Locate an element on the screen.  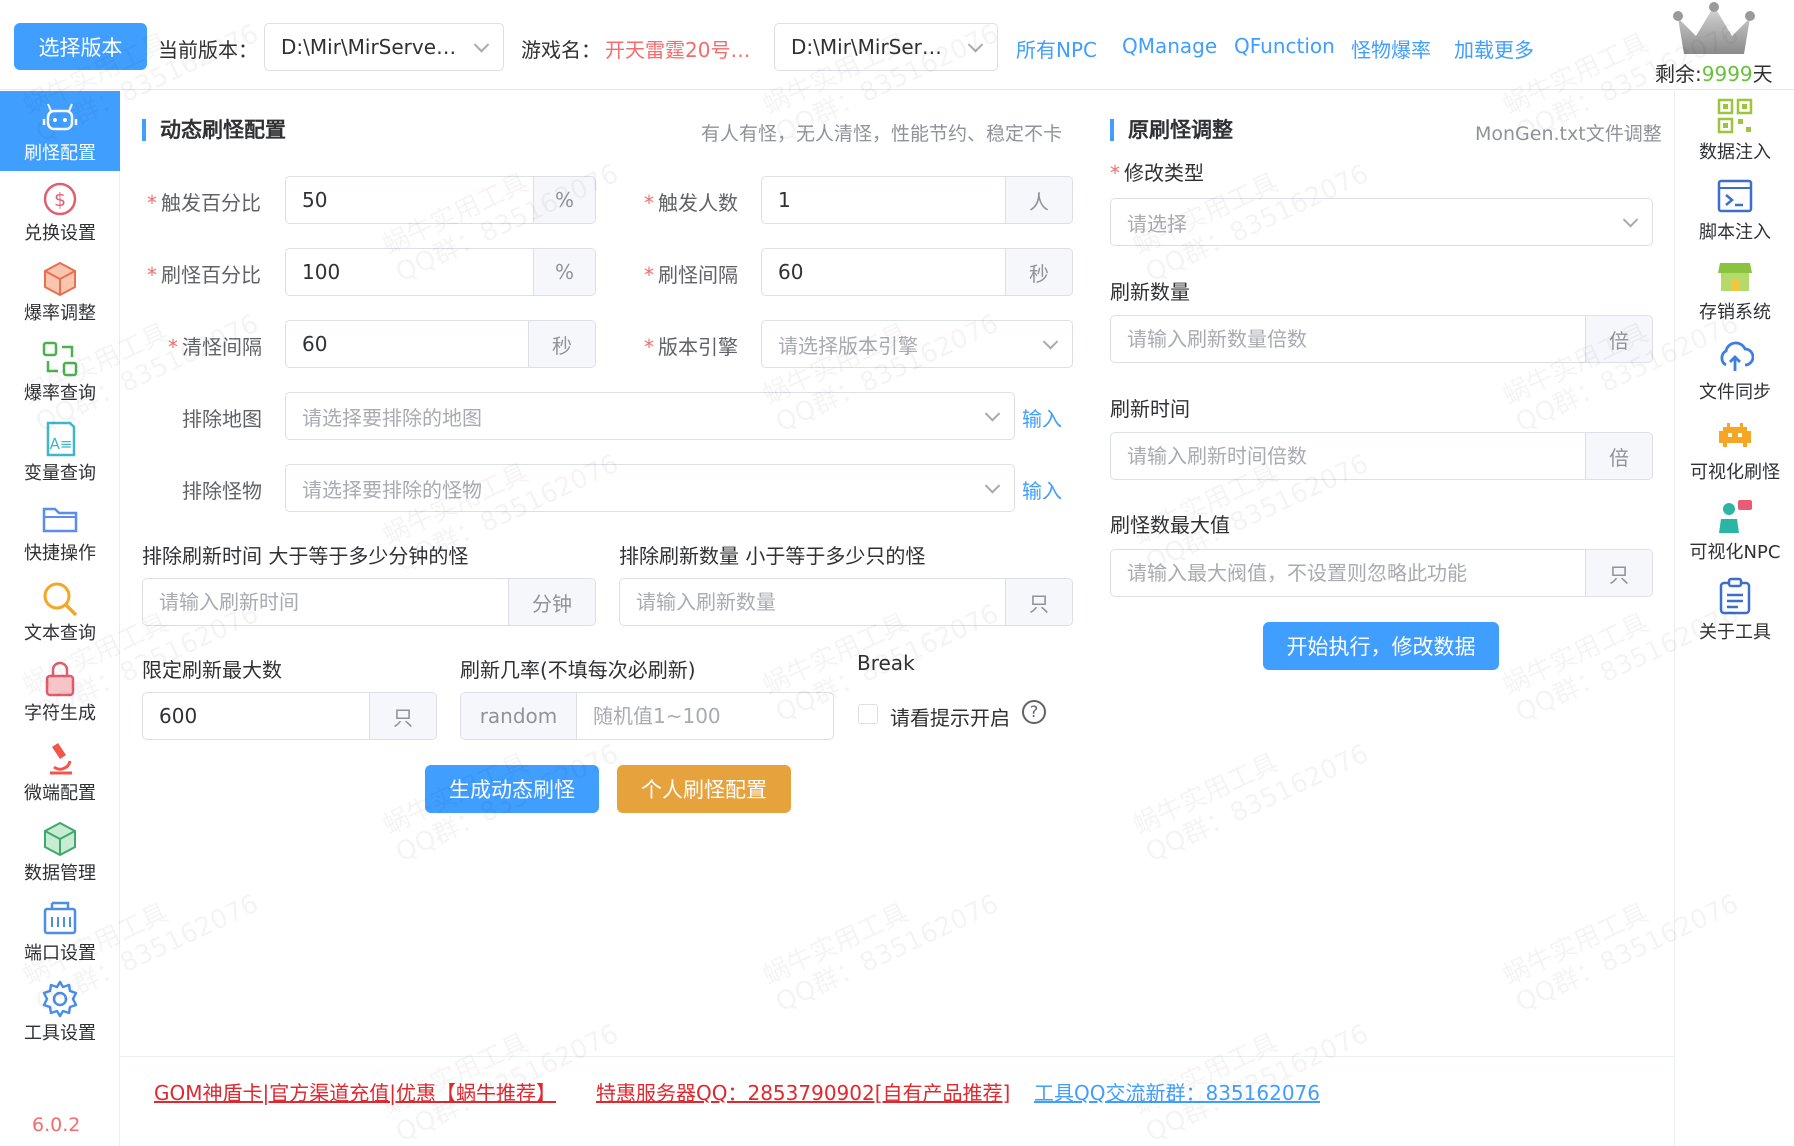
current-version-label: 当前版本： is located at coordinates (208, 50).